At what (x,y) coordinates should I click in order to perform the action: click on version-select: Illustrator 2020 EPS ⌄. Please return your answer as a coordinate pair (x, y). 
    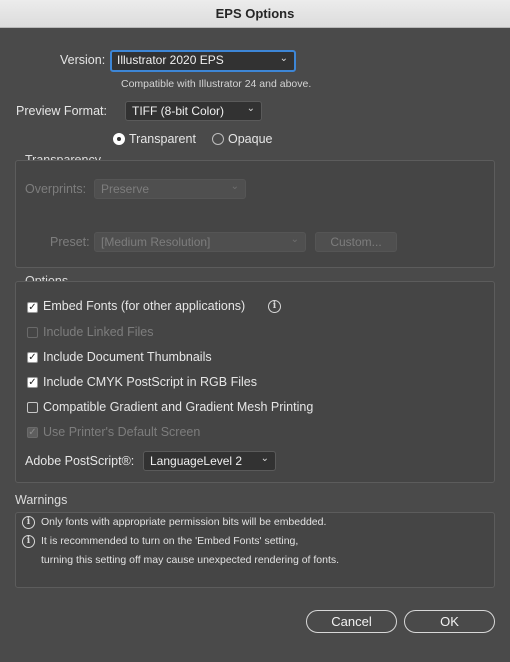
    Looking at the image, I should click on (203, 61).